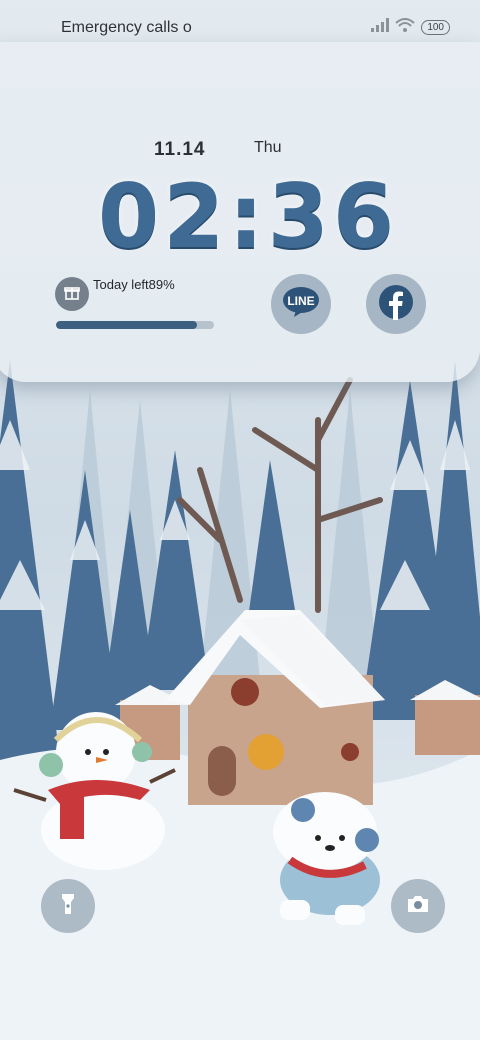 The image size is (480, 1040). I want to click on flashlight-icon, so click(68, 906).